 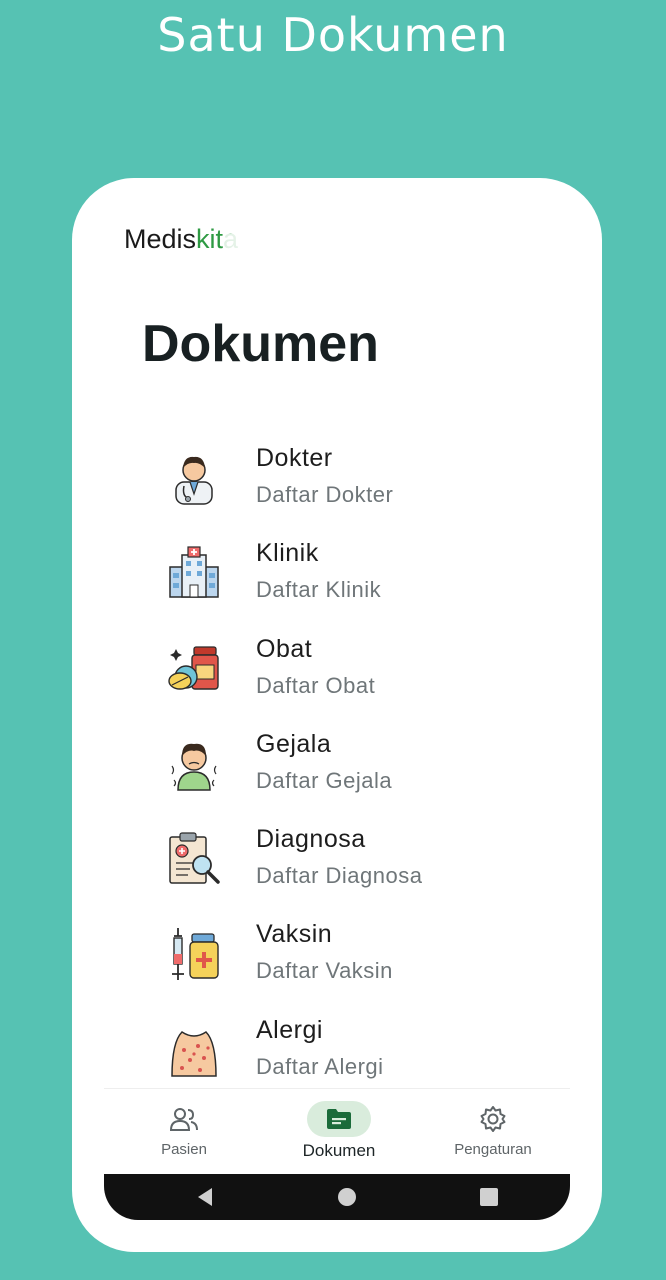 I want to click on medicine-icon, so click(x=194, y=669).